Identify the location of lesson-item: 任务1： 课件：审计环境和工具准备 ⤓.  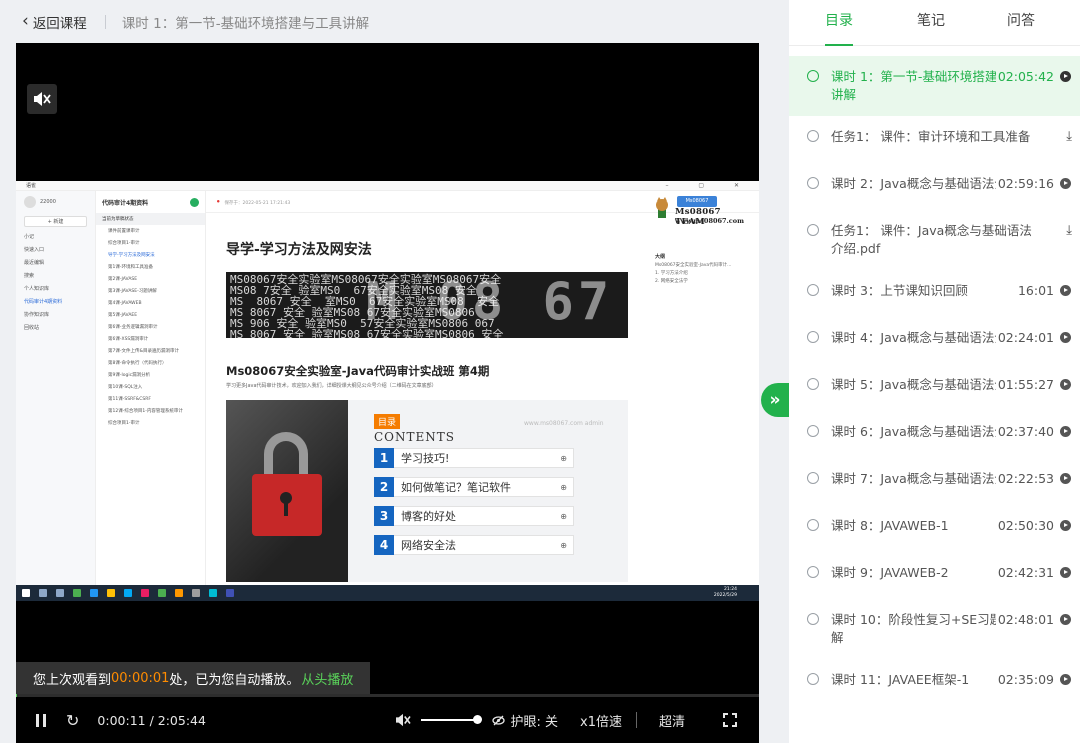
(934, 139).